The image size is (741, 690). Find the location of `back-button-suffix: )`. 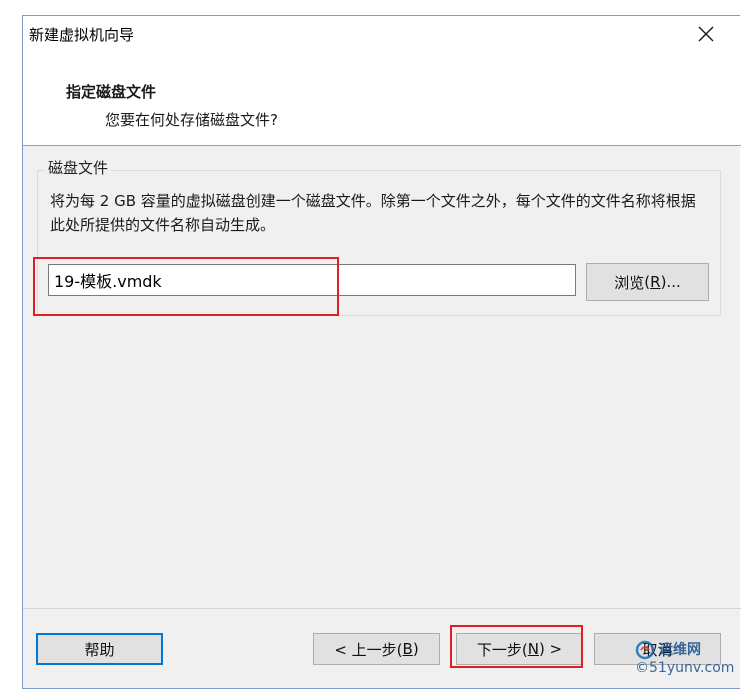

back-button-suffix: ) is located at coordinates (415, 649).